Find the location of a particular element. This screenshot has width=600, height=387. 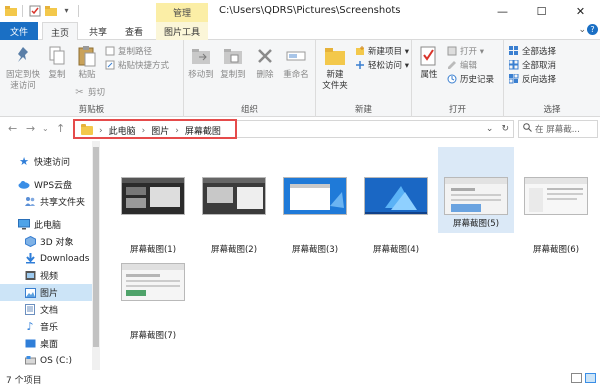

nav-item-label: WPS云盘 is located at coordinates (53, 186).